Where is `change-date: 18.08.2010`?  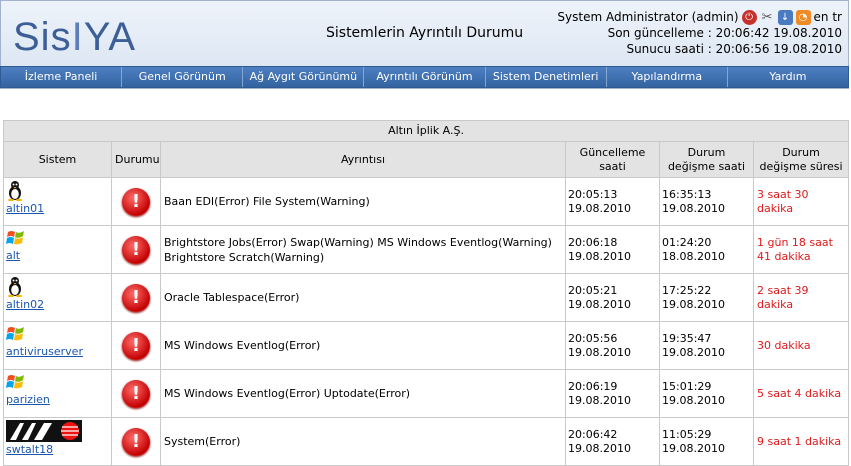
change-date: 18.08.2010 is located at coordinates (693, 256).